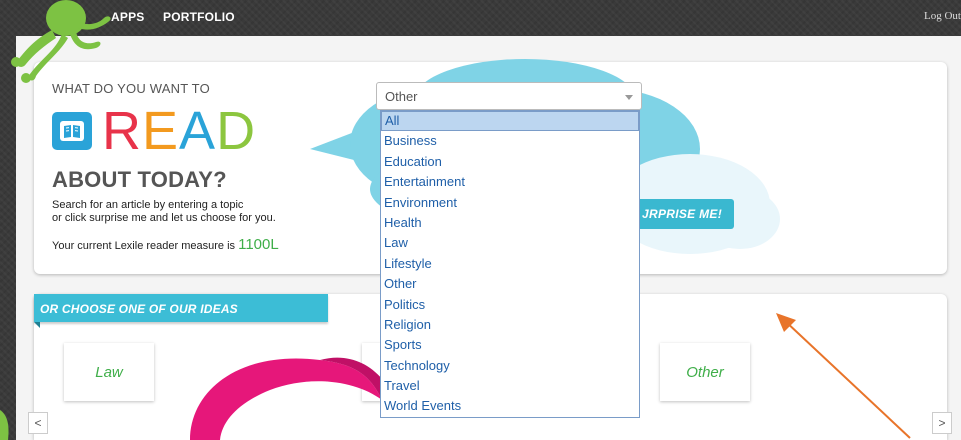 This screenshot has height=440, width=961. What do you see at coordinates (480, 16) in the screenshot?
I see `top-nav: APPS PORTFOLIO Log Out` at bounding box center [480, 16].